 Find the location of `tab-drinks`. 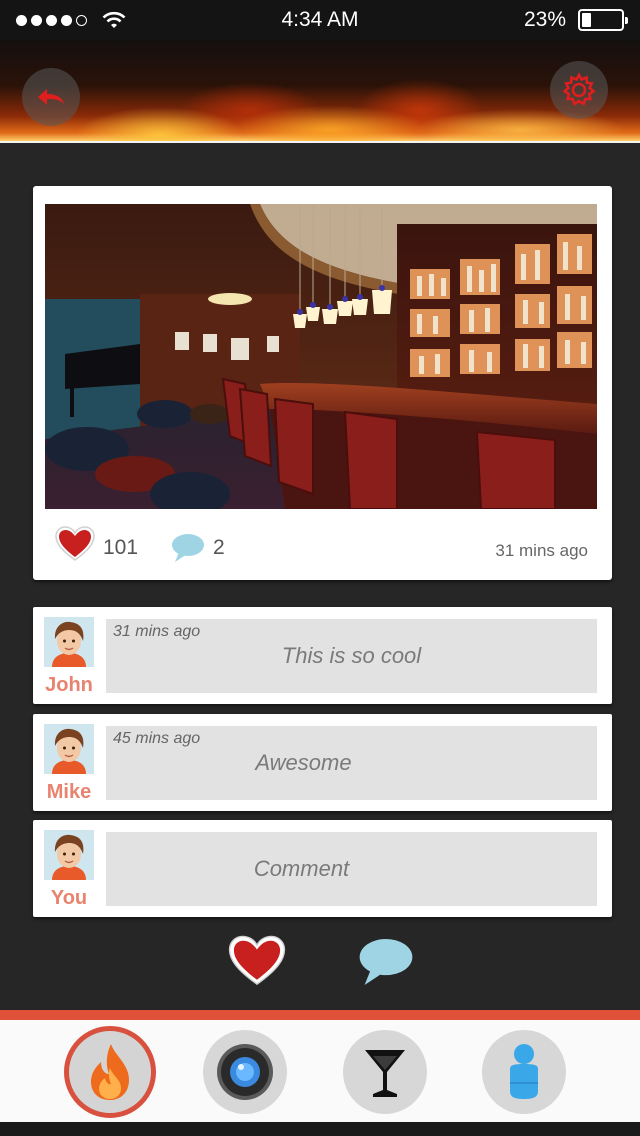

tab-drinks is located at coordinates (385, 1072).